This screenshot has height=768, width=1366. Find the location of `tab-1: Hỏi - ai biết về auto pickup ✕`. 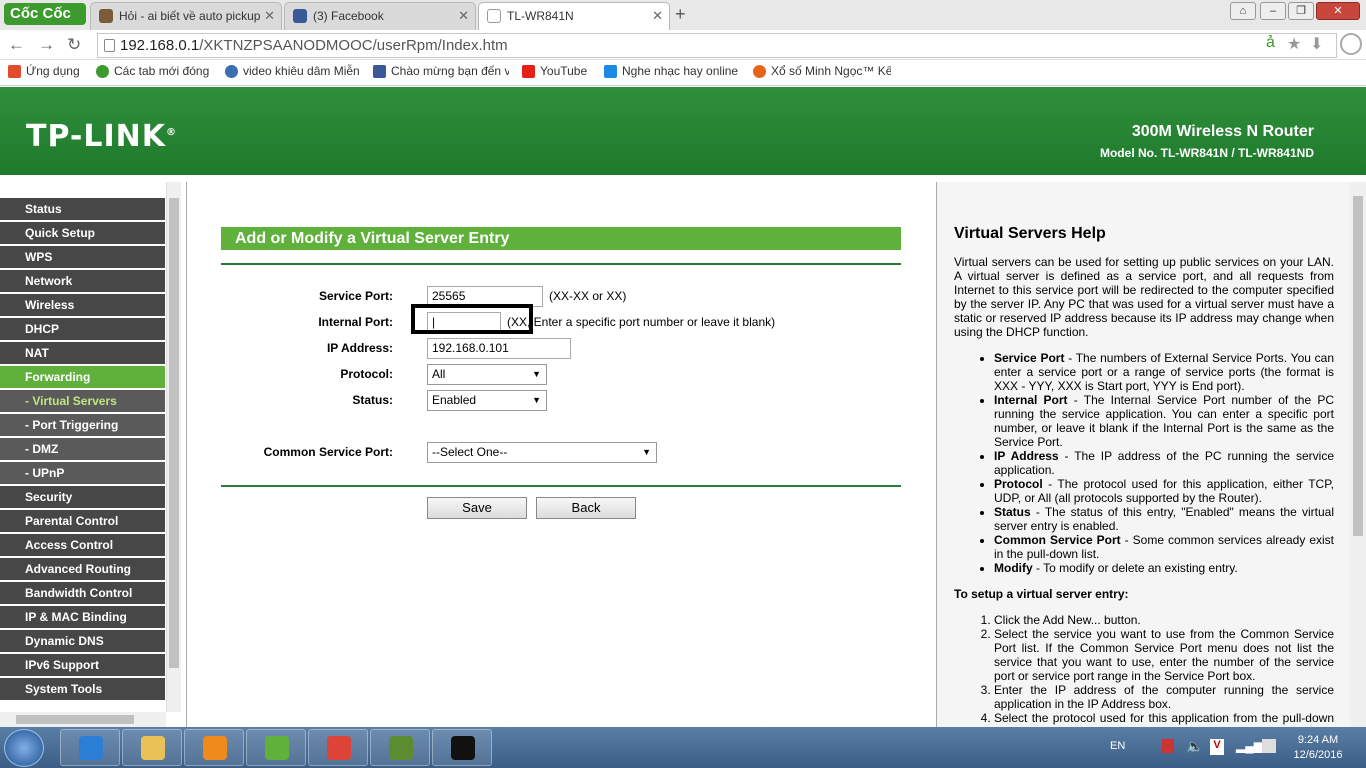

tab-1: Hỏi - ai biết về auto pickup ✕ is located at coordinates (186, 16).